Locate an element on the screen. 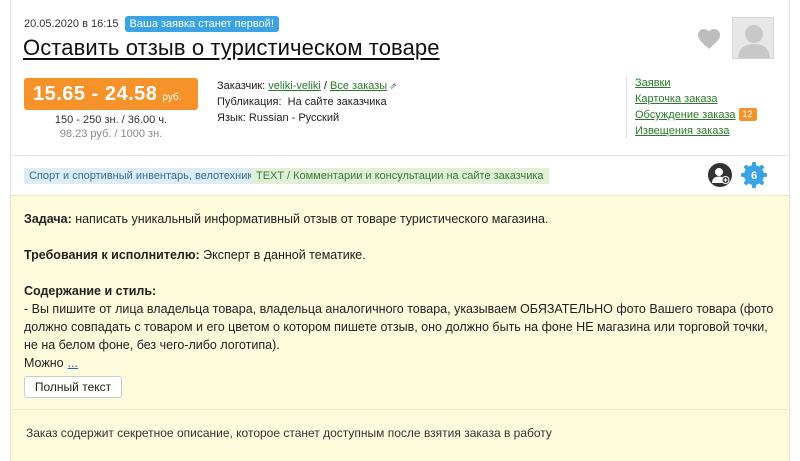  requirements-label: Требования к исполнителю: is located at coordinates (112, 255).